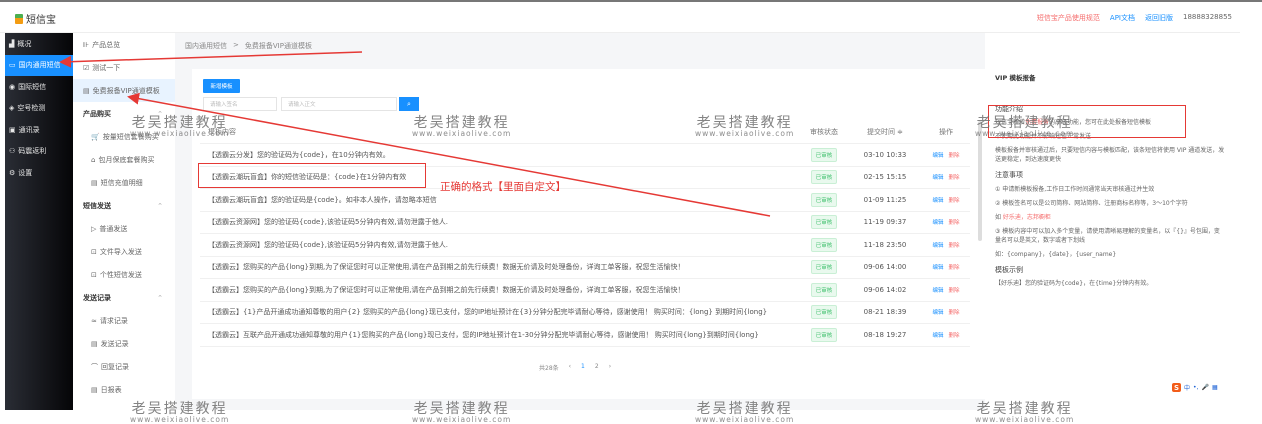 The width and height of the screenshot is (1262, 424). I want to click on header-links: 短信宝产品使用规范 API文档 返回旧版 18888328855, so click(1134, 18).